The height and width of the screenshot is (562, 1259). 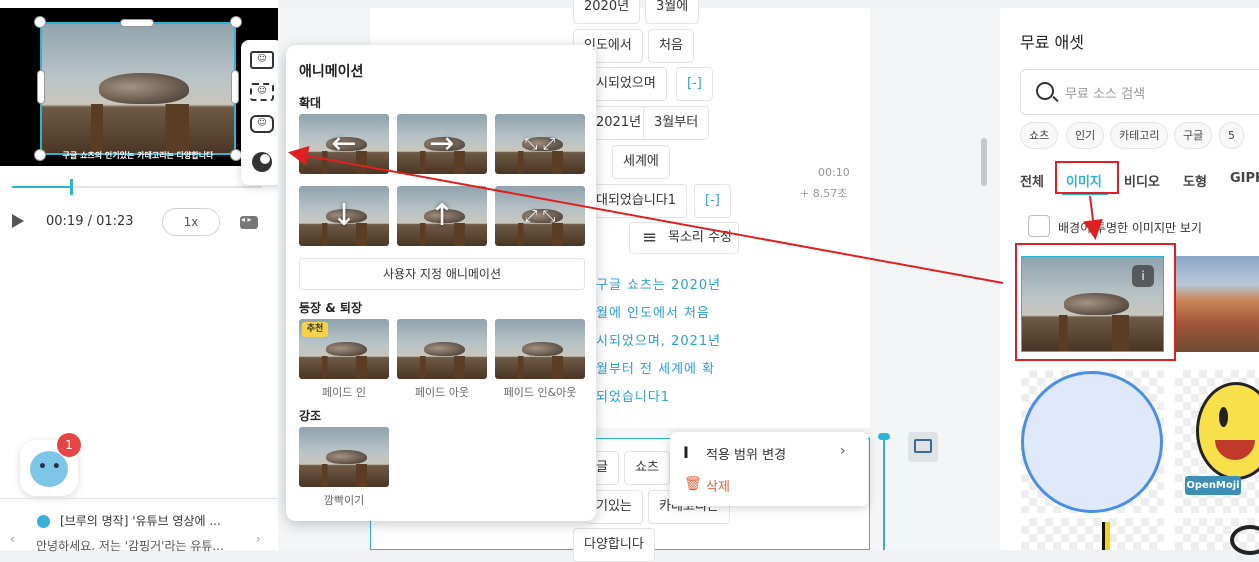 What do you see at coordinates (1244, 178) in the screenshot?
I see `tab-giphy: GIPHY` at bounding box center [1244, 178].